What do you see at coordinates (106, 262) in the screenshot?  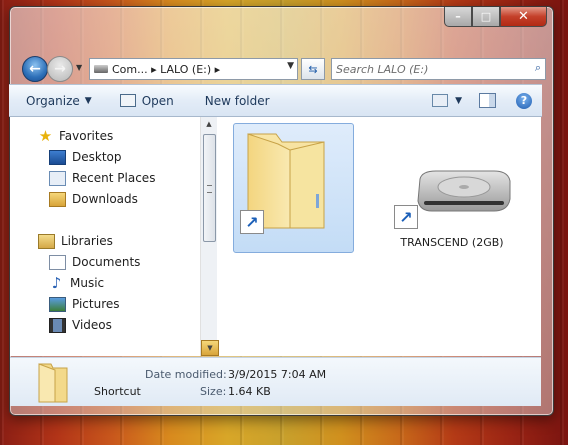 I see `sidebar-item-label: Documents` at bounding box center [106, 262].